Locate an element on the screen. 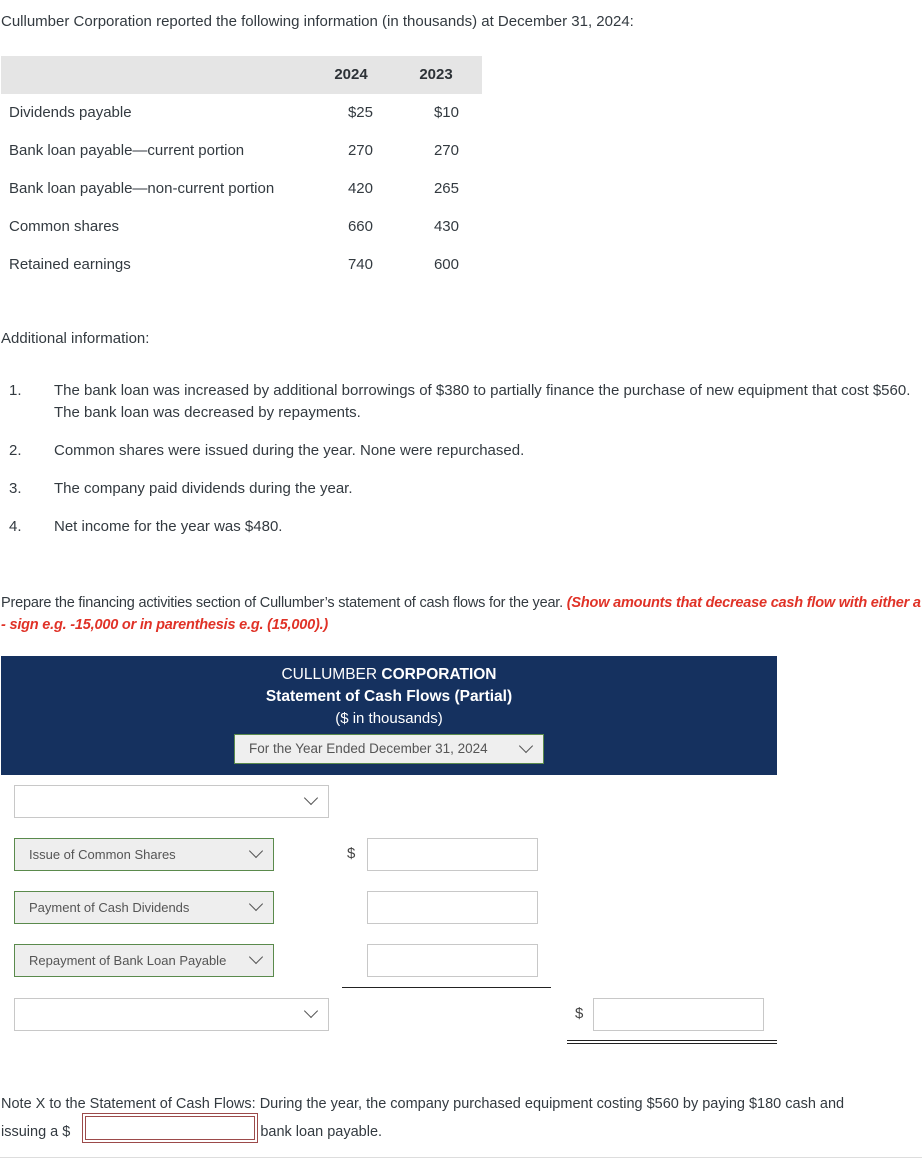 This screenshot has width=922, height=1158. value-2023: 265 is located at coordinates (446, 188).